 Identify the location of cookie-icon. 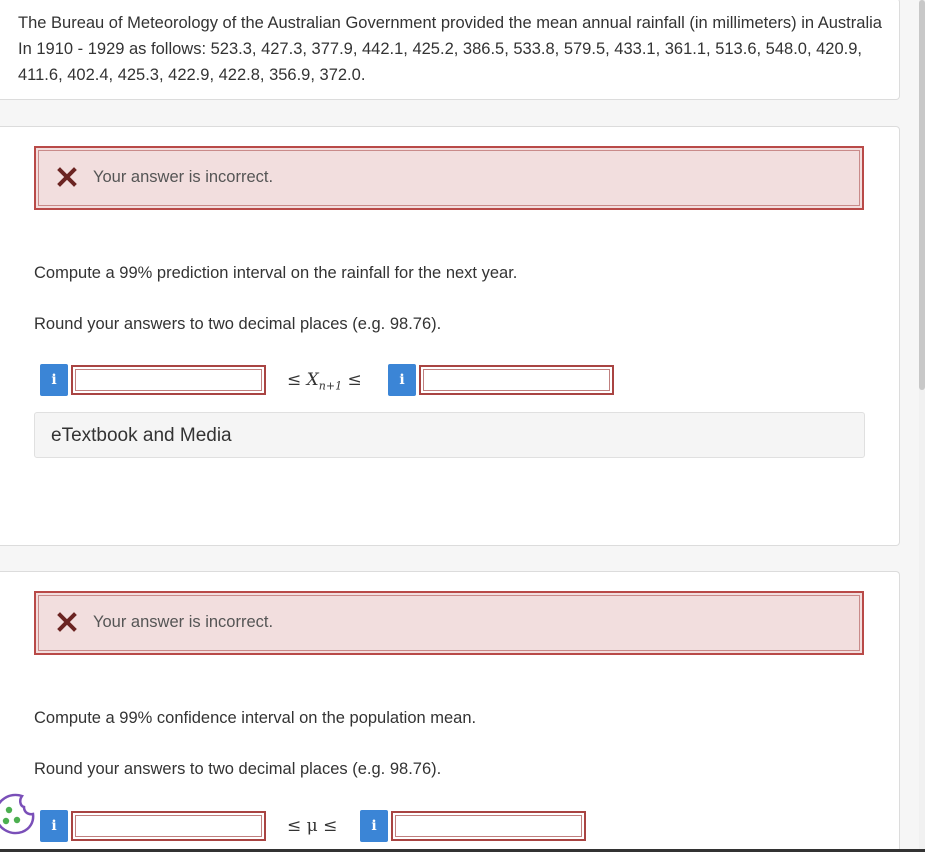
(18, 814).